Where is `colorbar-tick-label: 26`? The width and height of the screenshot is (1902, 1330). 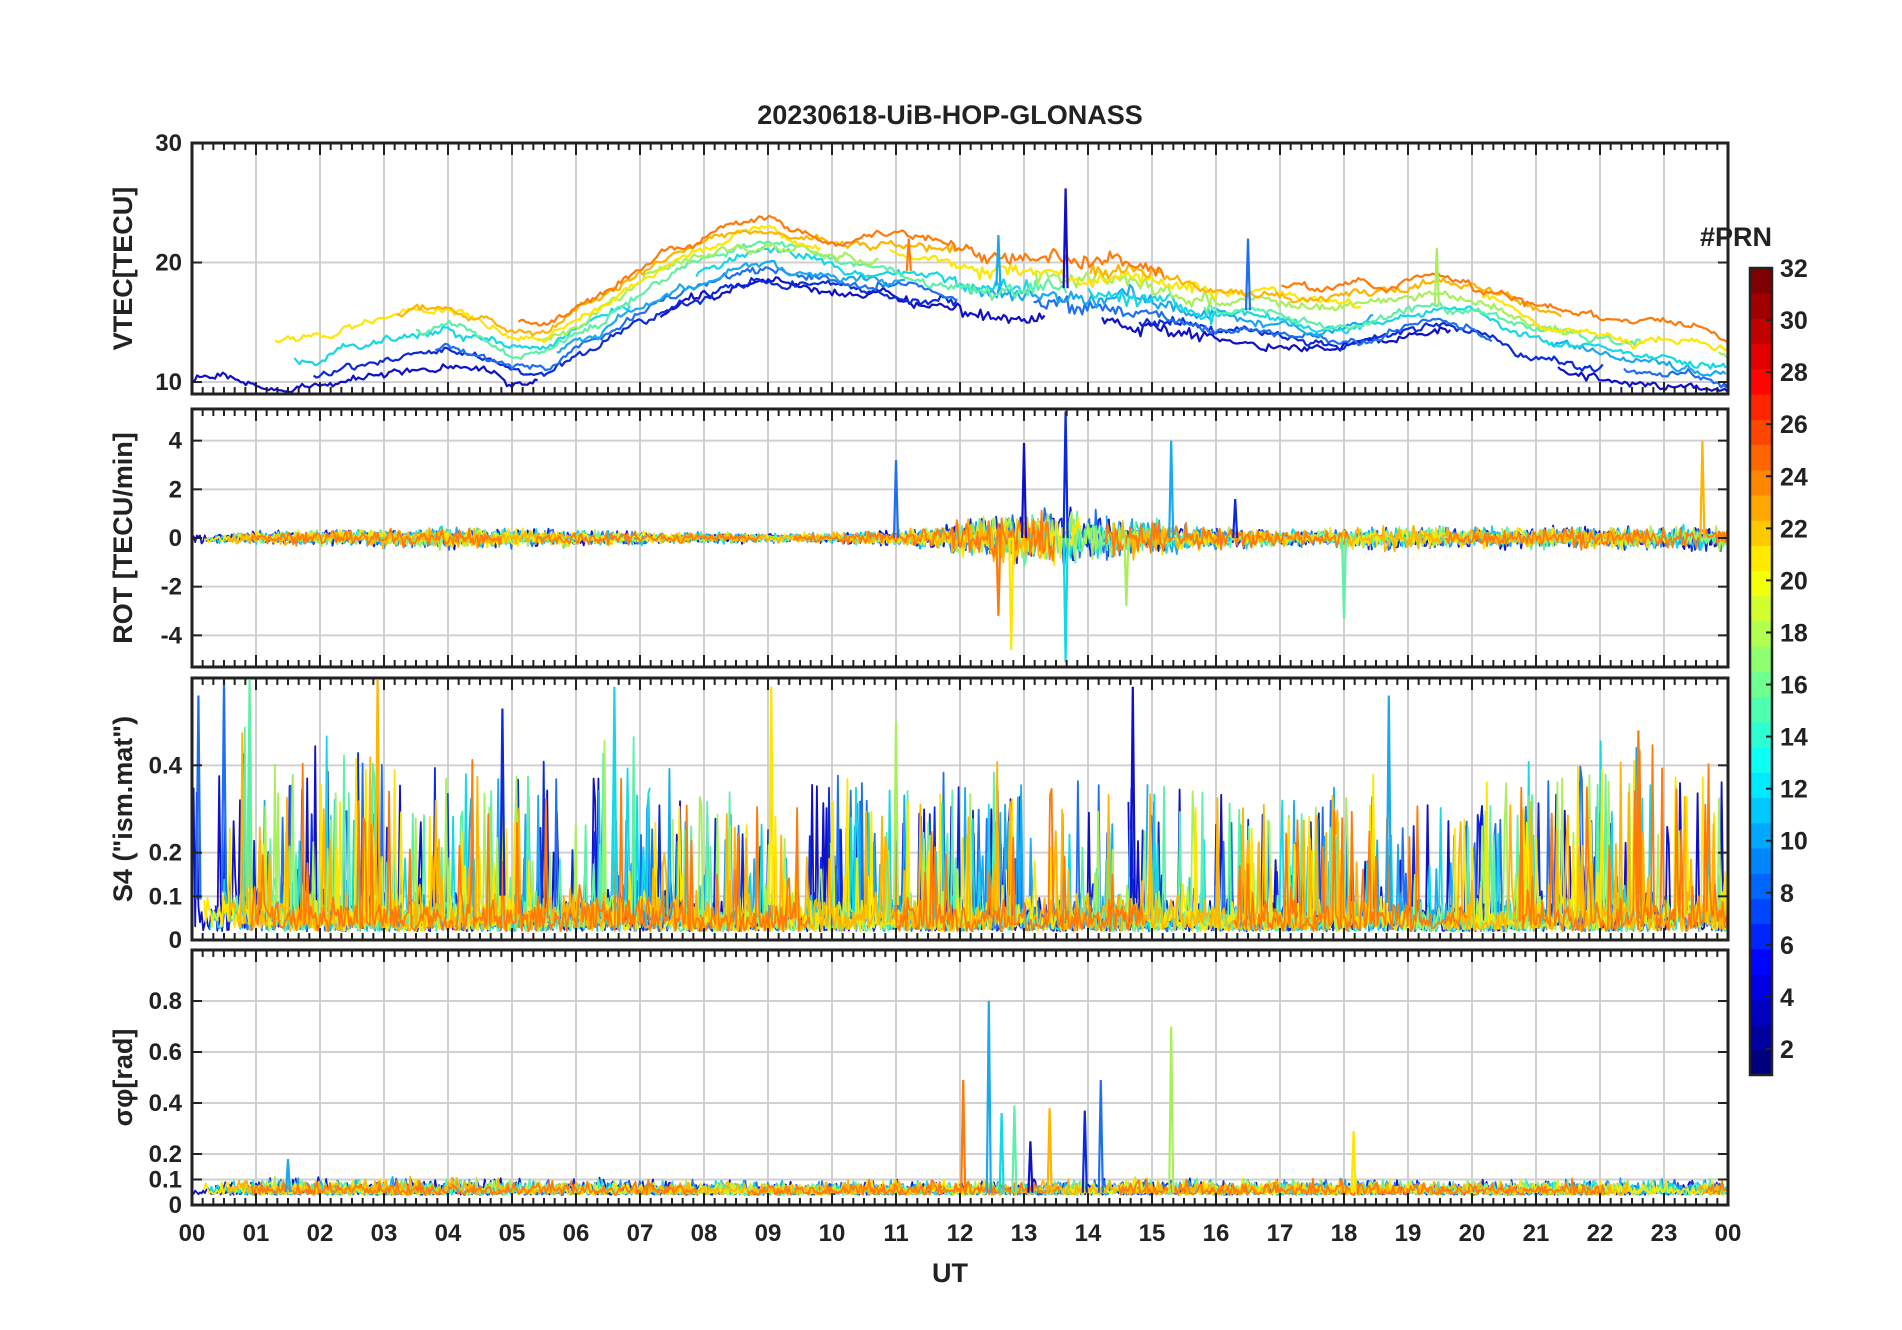
colorbar-tick-label: 26 is located at coordinates (1794, 425).